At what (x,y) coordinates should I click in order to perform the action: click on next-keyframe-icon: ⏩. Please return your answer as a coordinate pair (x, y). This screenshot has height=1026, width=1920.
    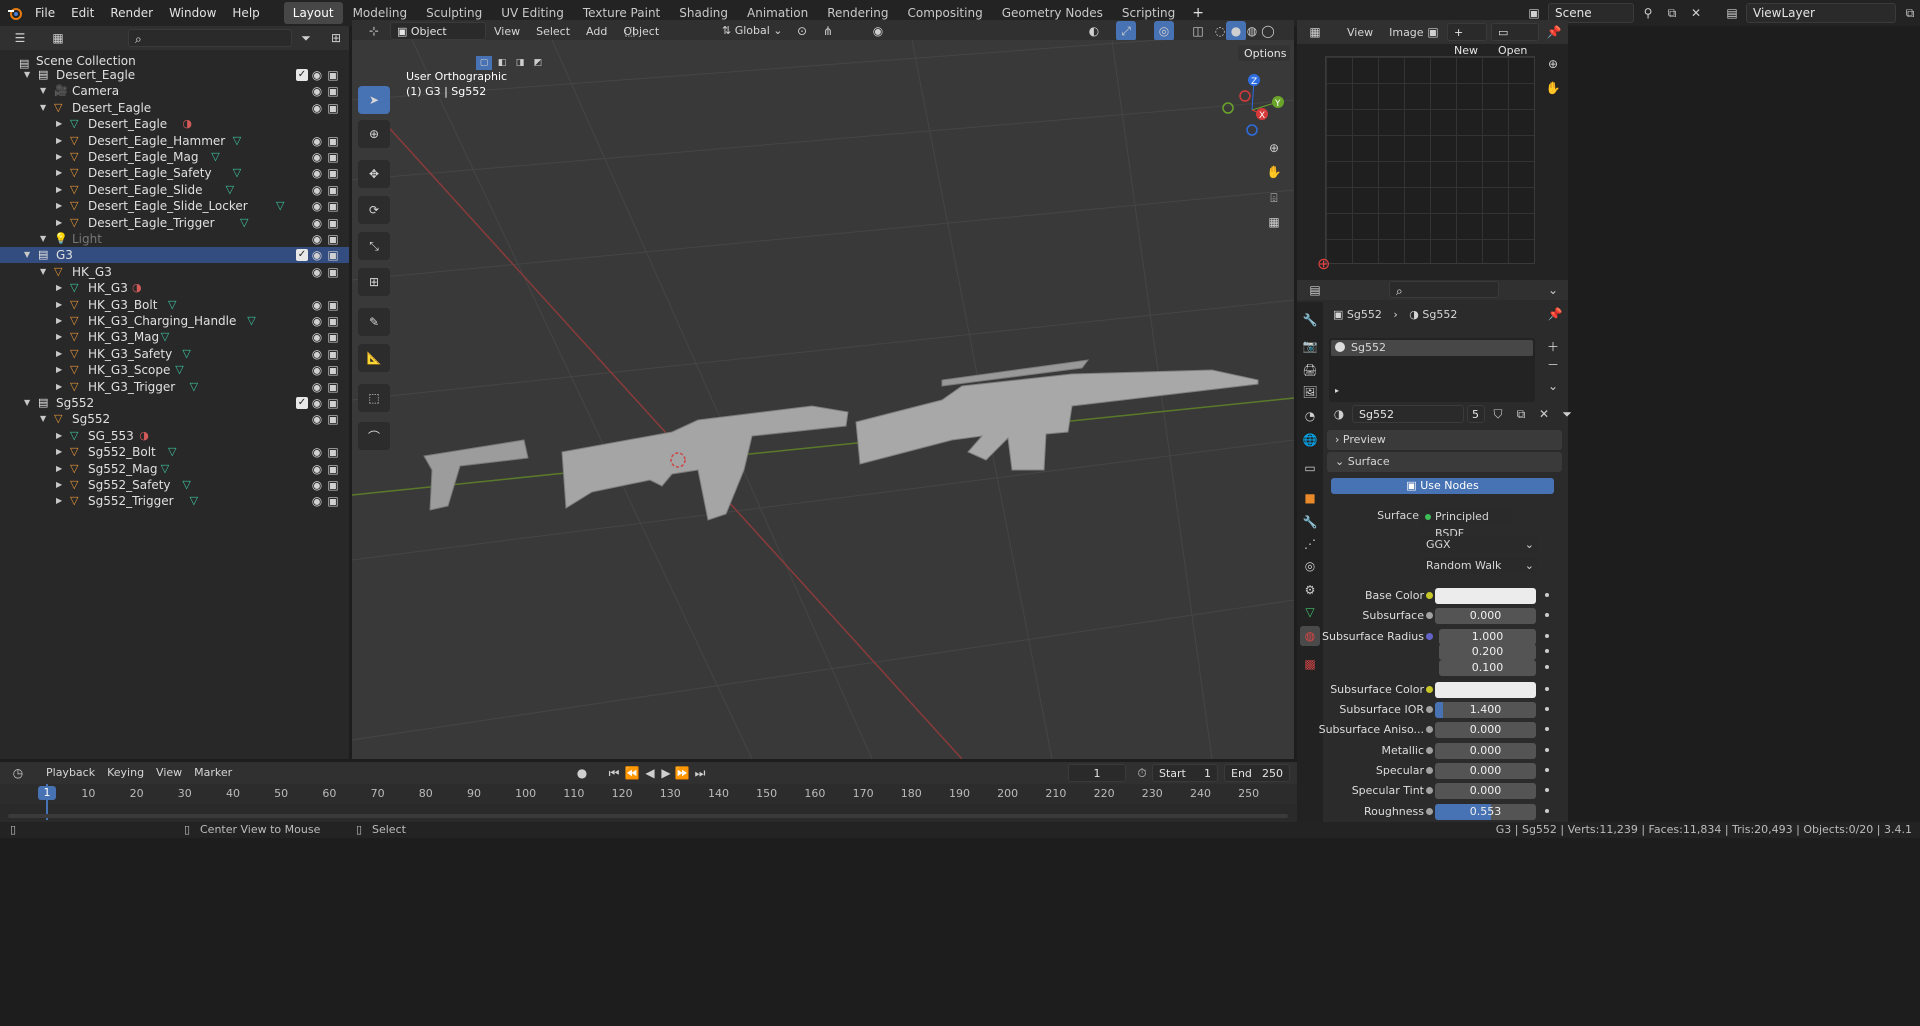
    Looking at the image, I should click on (682, 773).